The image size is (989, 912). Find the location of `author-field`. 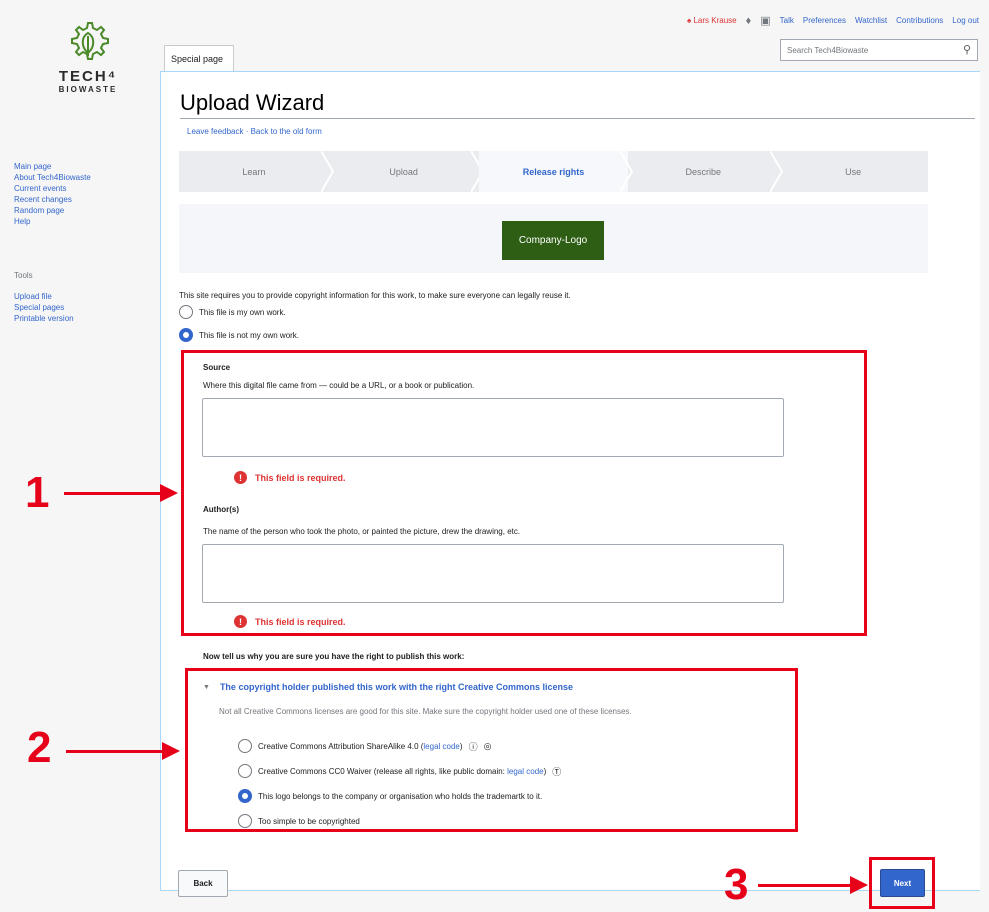

author-field is located at coordinates (493, 573).